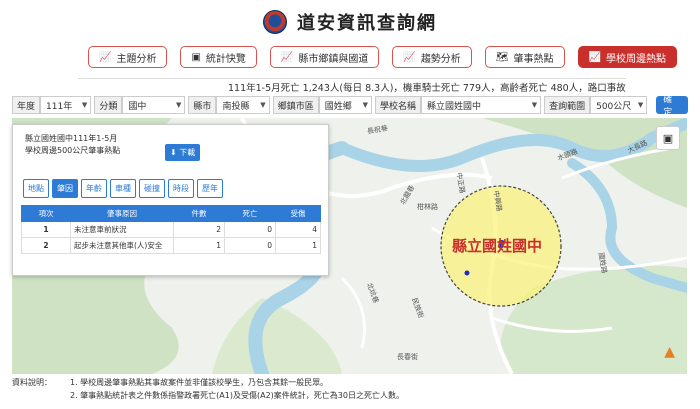 The image size is (700, 409). I want to click on col-header: 件數, so click(199, 213).